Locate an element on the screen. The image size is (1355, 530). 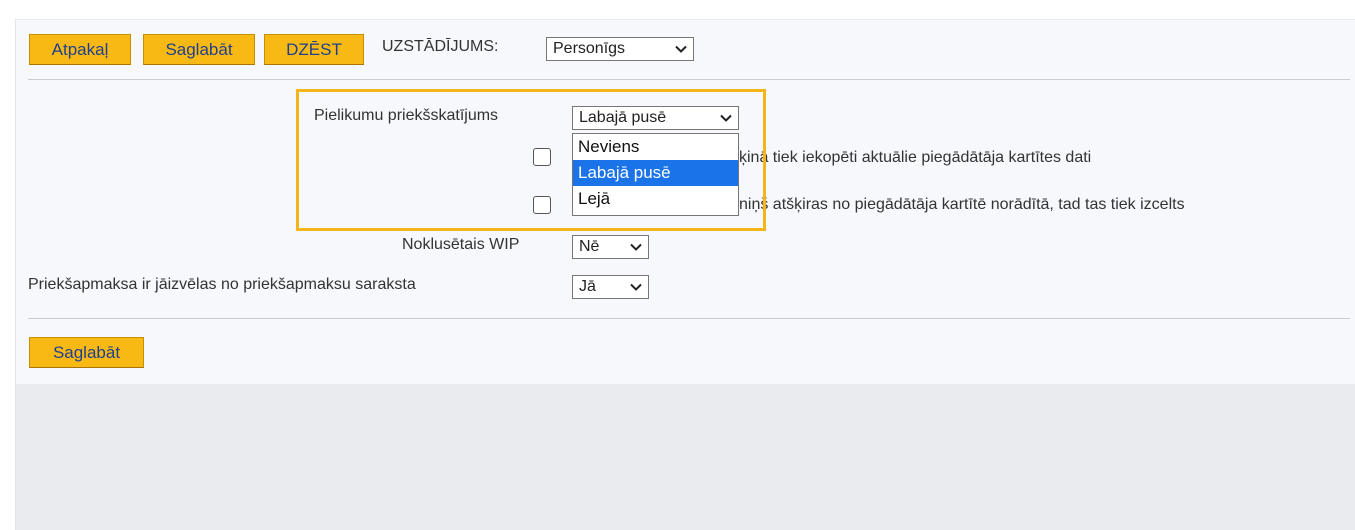
top-cropped-strip is located at coordinates (677, 7).